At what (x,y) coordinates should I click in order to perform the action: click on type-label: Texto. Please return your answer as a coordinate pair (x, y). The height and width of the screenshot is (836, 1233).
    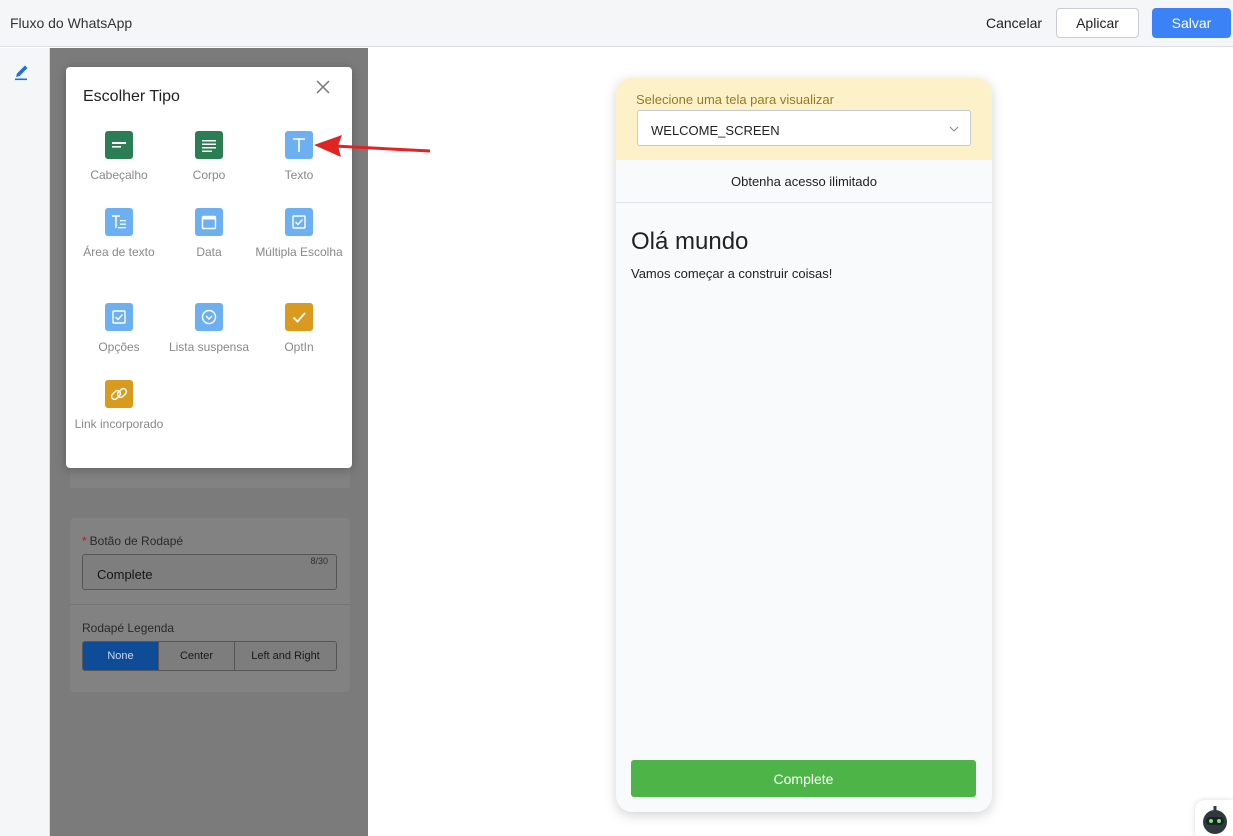
    Looking at the image, I should click on (299, 175).